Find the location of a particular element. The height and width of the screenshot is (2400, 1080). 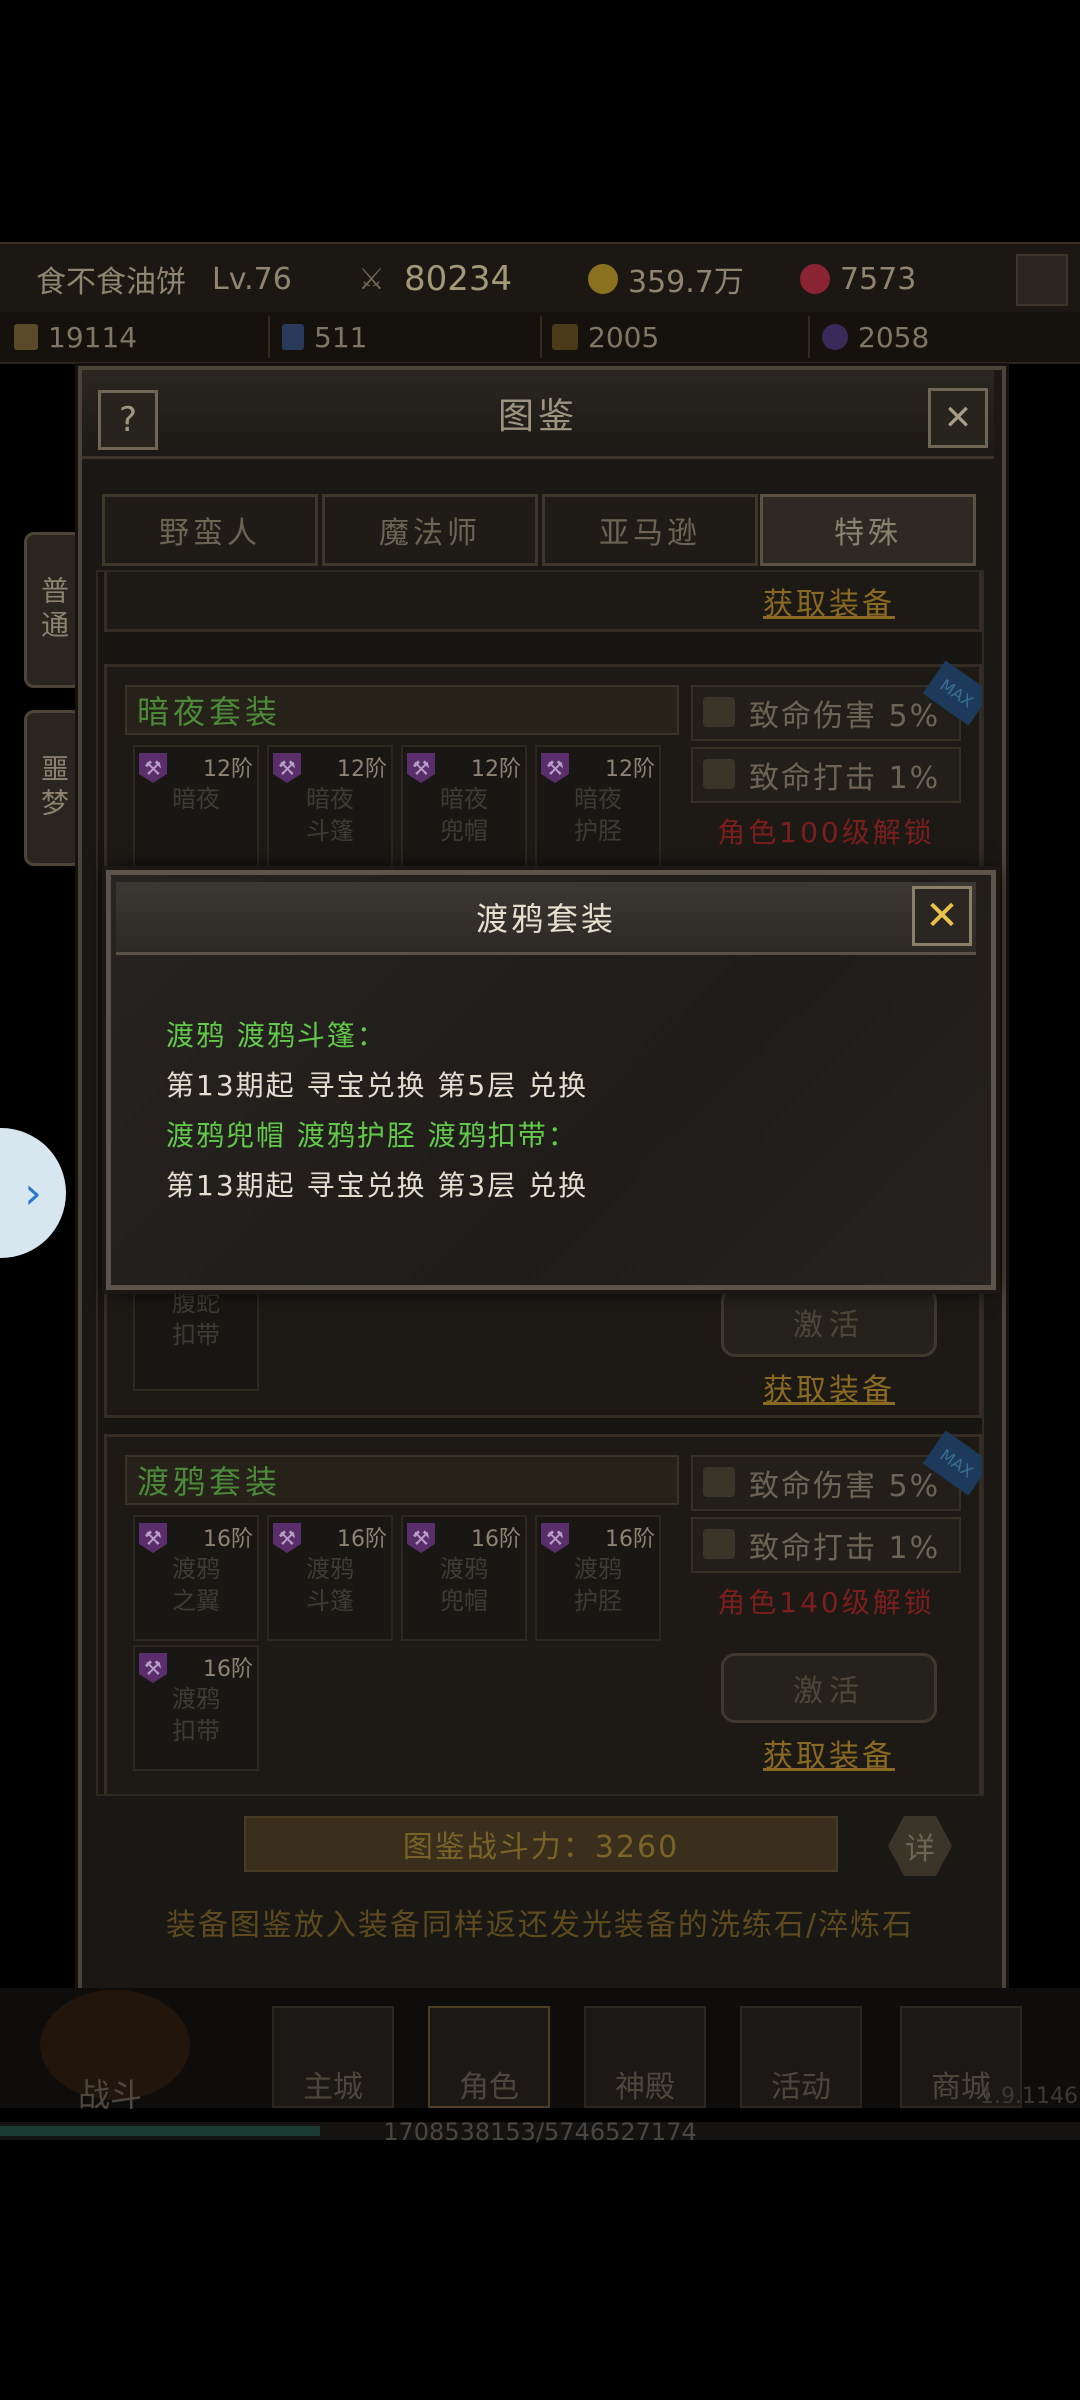

dialog-line: 渡鸦 渡鸦斗篷： is located at coordinates (276, 1035).